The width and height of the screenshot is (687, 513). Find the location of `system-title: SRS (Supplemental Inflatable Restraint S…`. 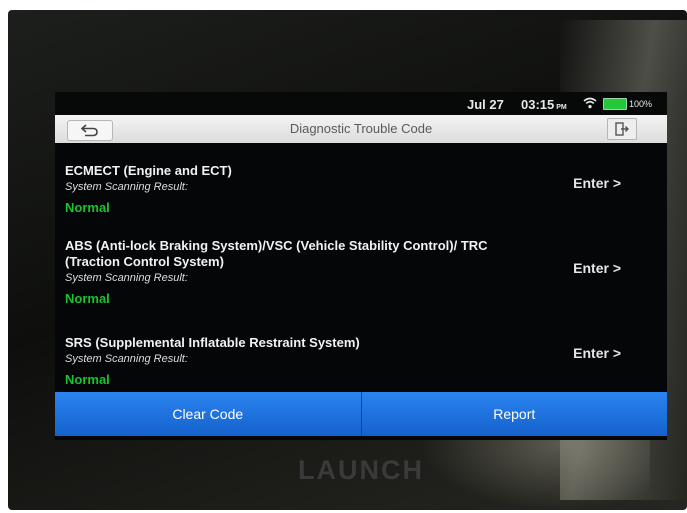

system-title: SRS (Supplemental Inflatable Restraint S… is located at coordinates (212, 342).